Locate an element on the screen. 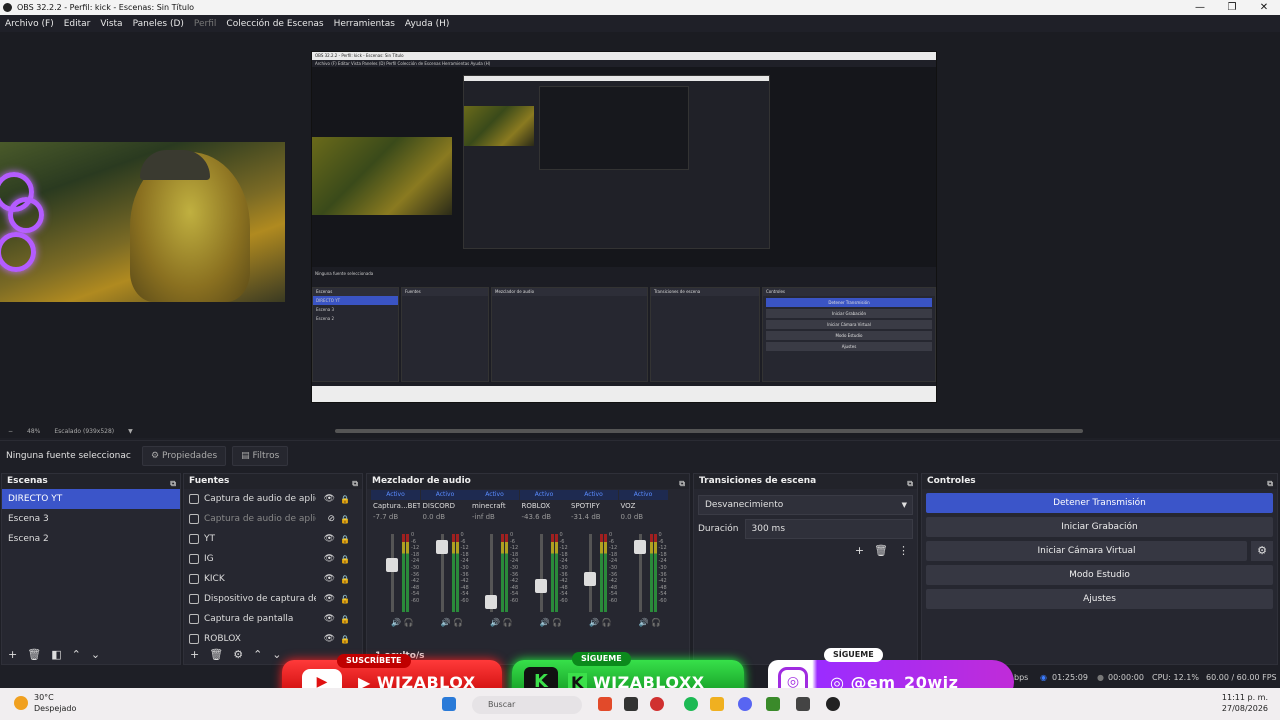 The width and height of the screenshot is (1280, 720). folder-icon is located at coordinates (717, 704).